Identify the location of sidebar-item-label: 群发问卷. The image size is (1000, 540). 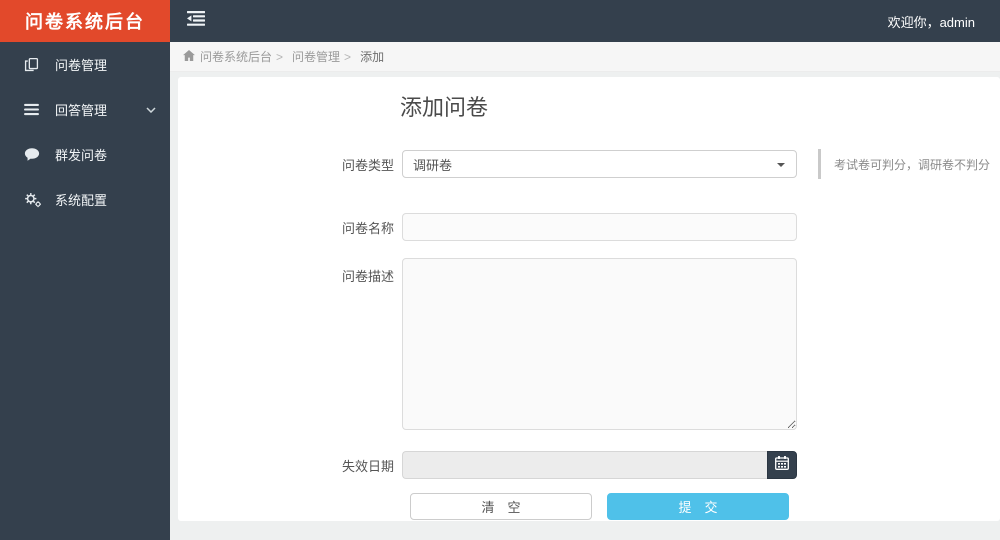
(81, 155).